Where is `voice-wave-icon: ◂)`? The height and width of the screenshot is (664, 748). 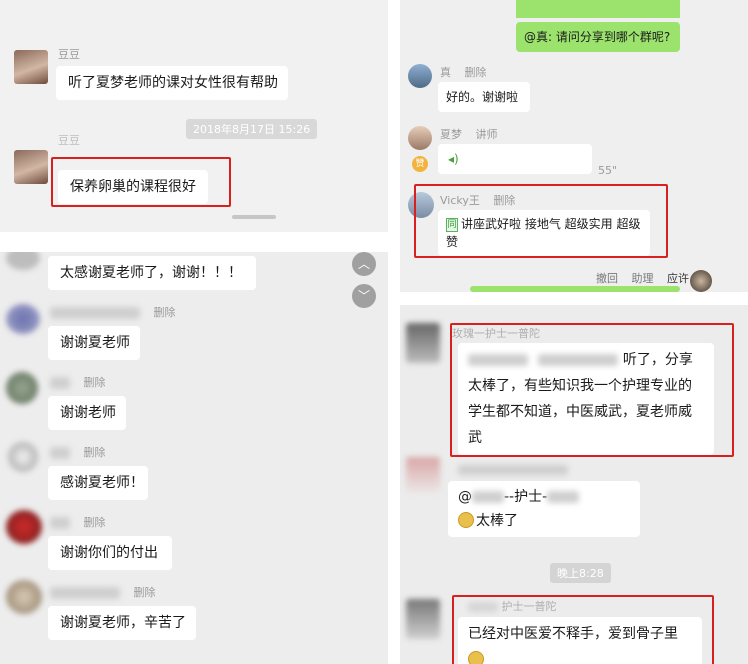 voice-wave-icon: ◂) is located at coordinates (453, 159).